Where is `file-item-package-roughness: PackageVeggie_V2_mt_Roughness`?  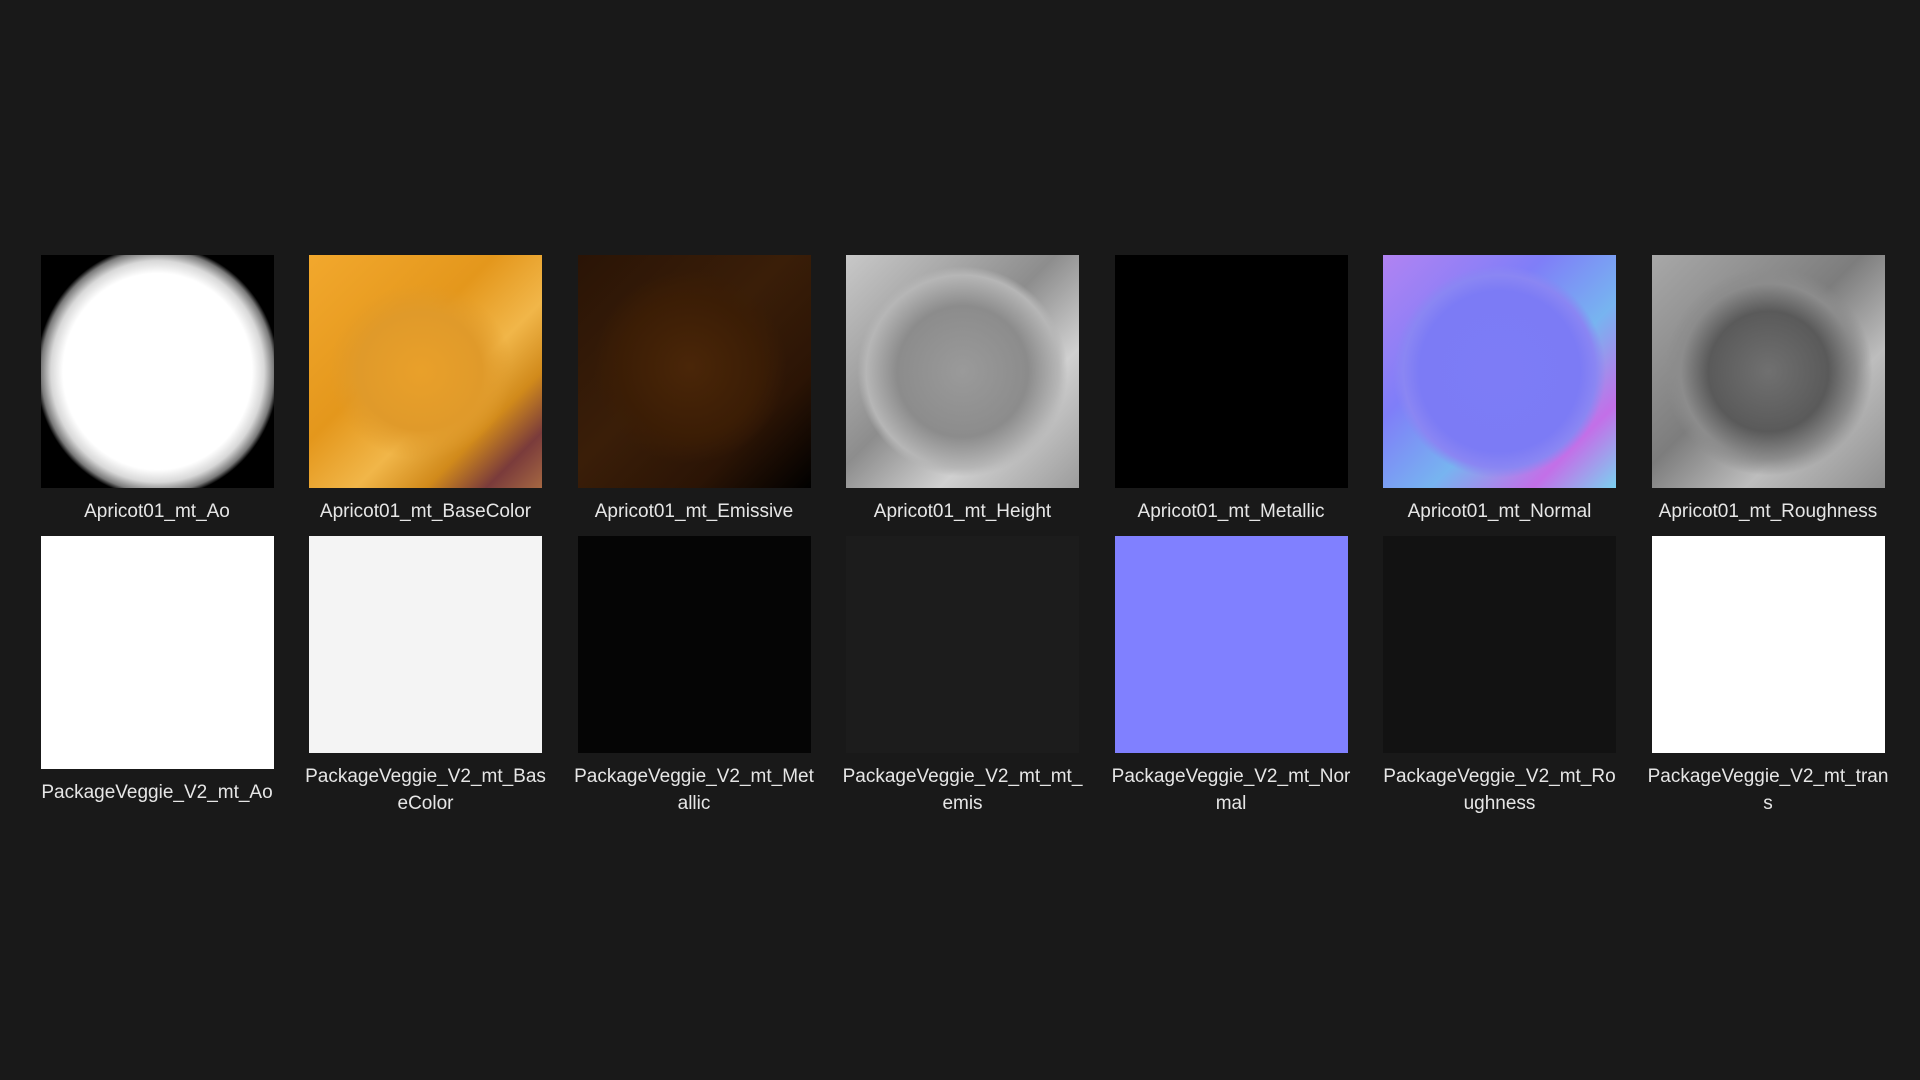 file-item-package-roughness: PackageVeggie_V2_mt_Roughness is located at coordinates (1500, 676).